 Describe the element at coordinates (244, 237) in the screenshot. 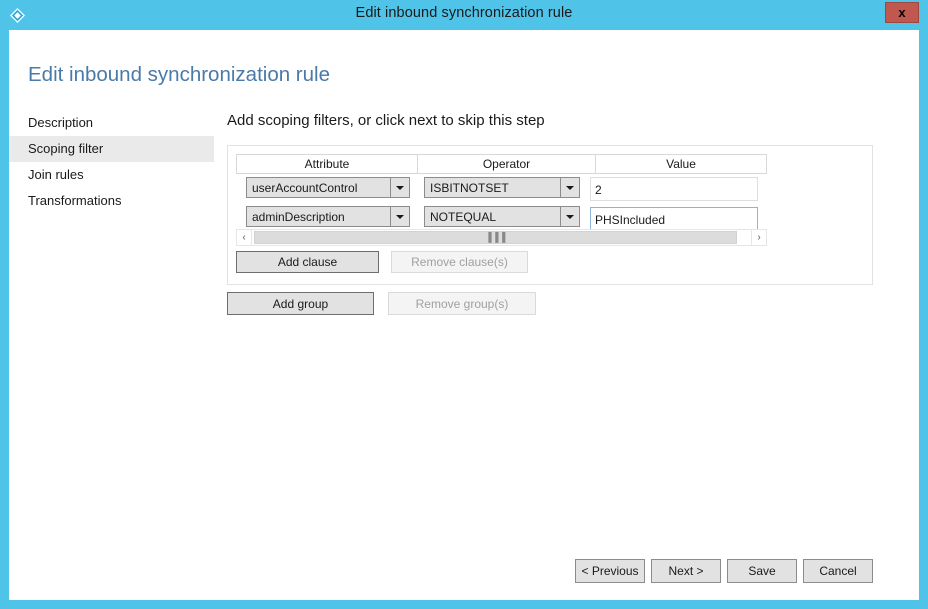

I see `scroll-left-arrow-icon: ‹` at that location.